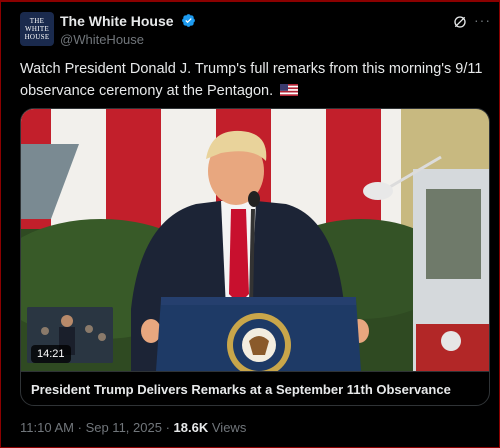  What do you see at coordinates (128, 29) in the screenshot?
I see `account-names: The White House @WhiteHouse` at bounding box center [128, 29].